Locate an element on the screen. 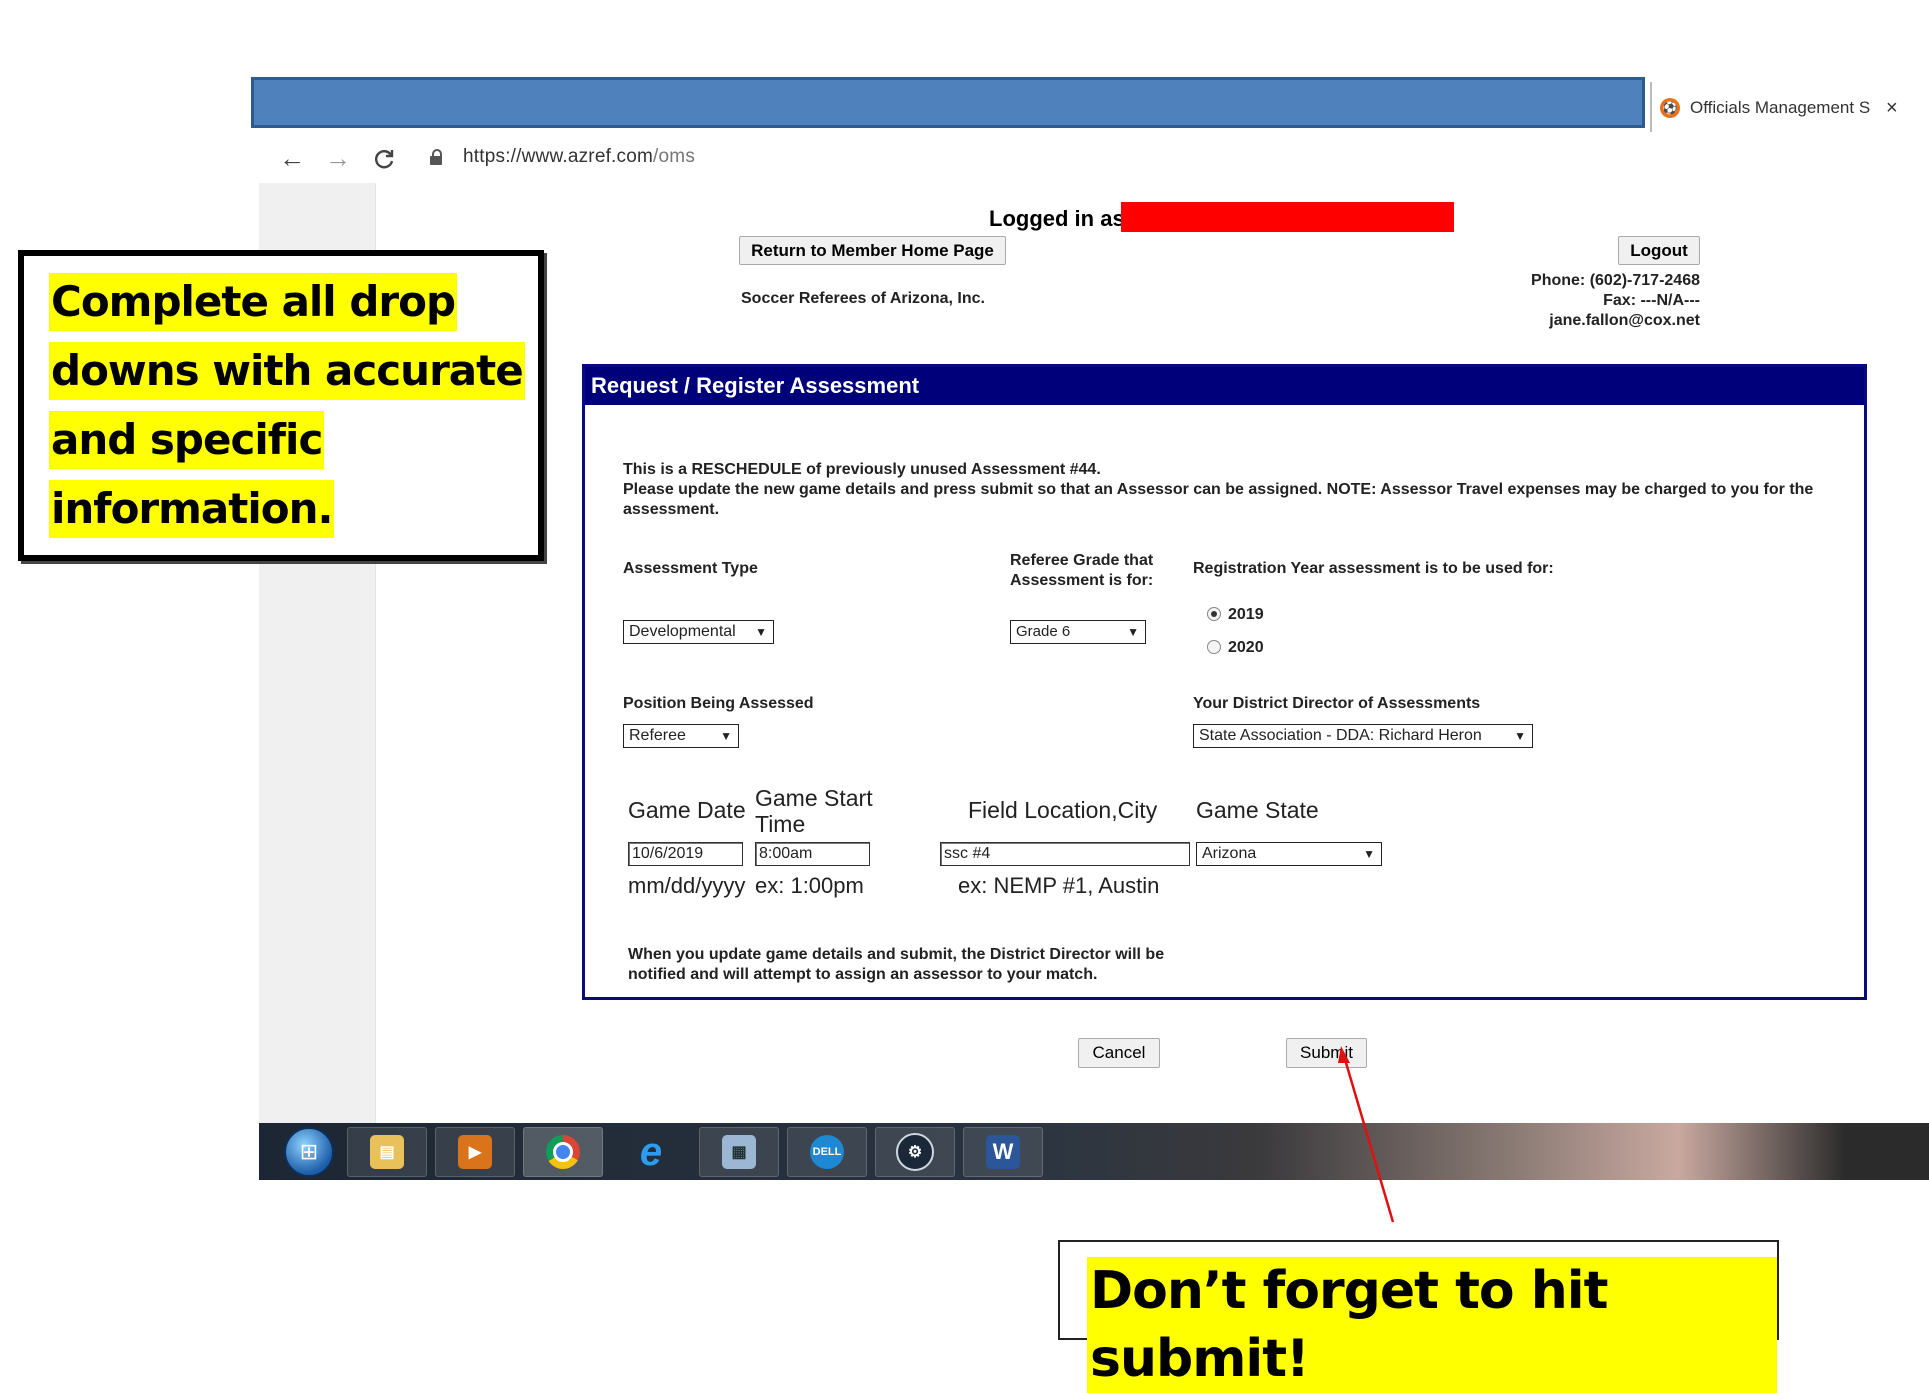 This screenshot has width=1929, height=1393. submit-reminder-text: Don’t forget to hit submit! is located at coordinates (1432, 1325).